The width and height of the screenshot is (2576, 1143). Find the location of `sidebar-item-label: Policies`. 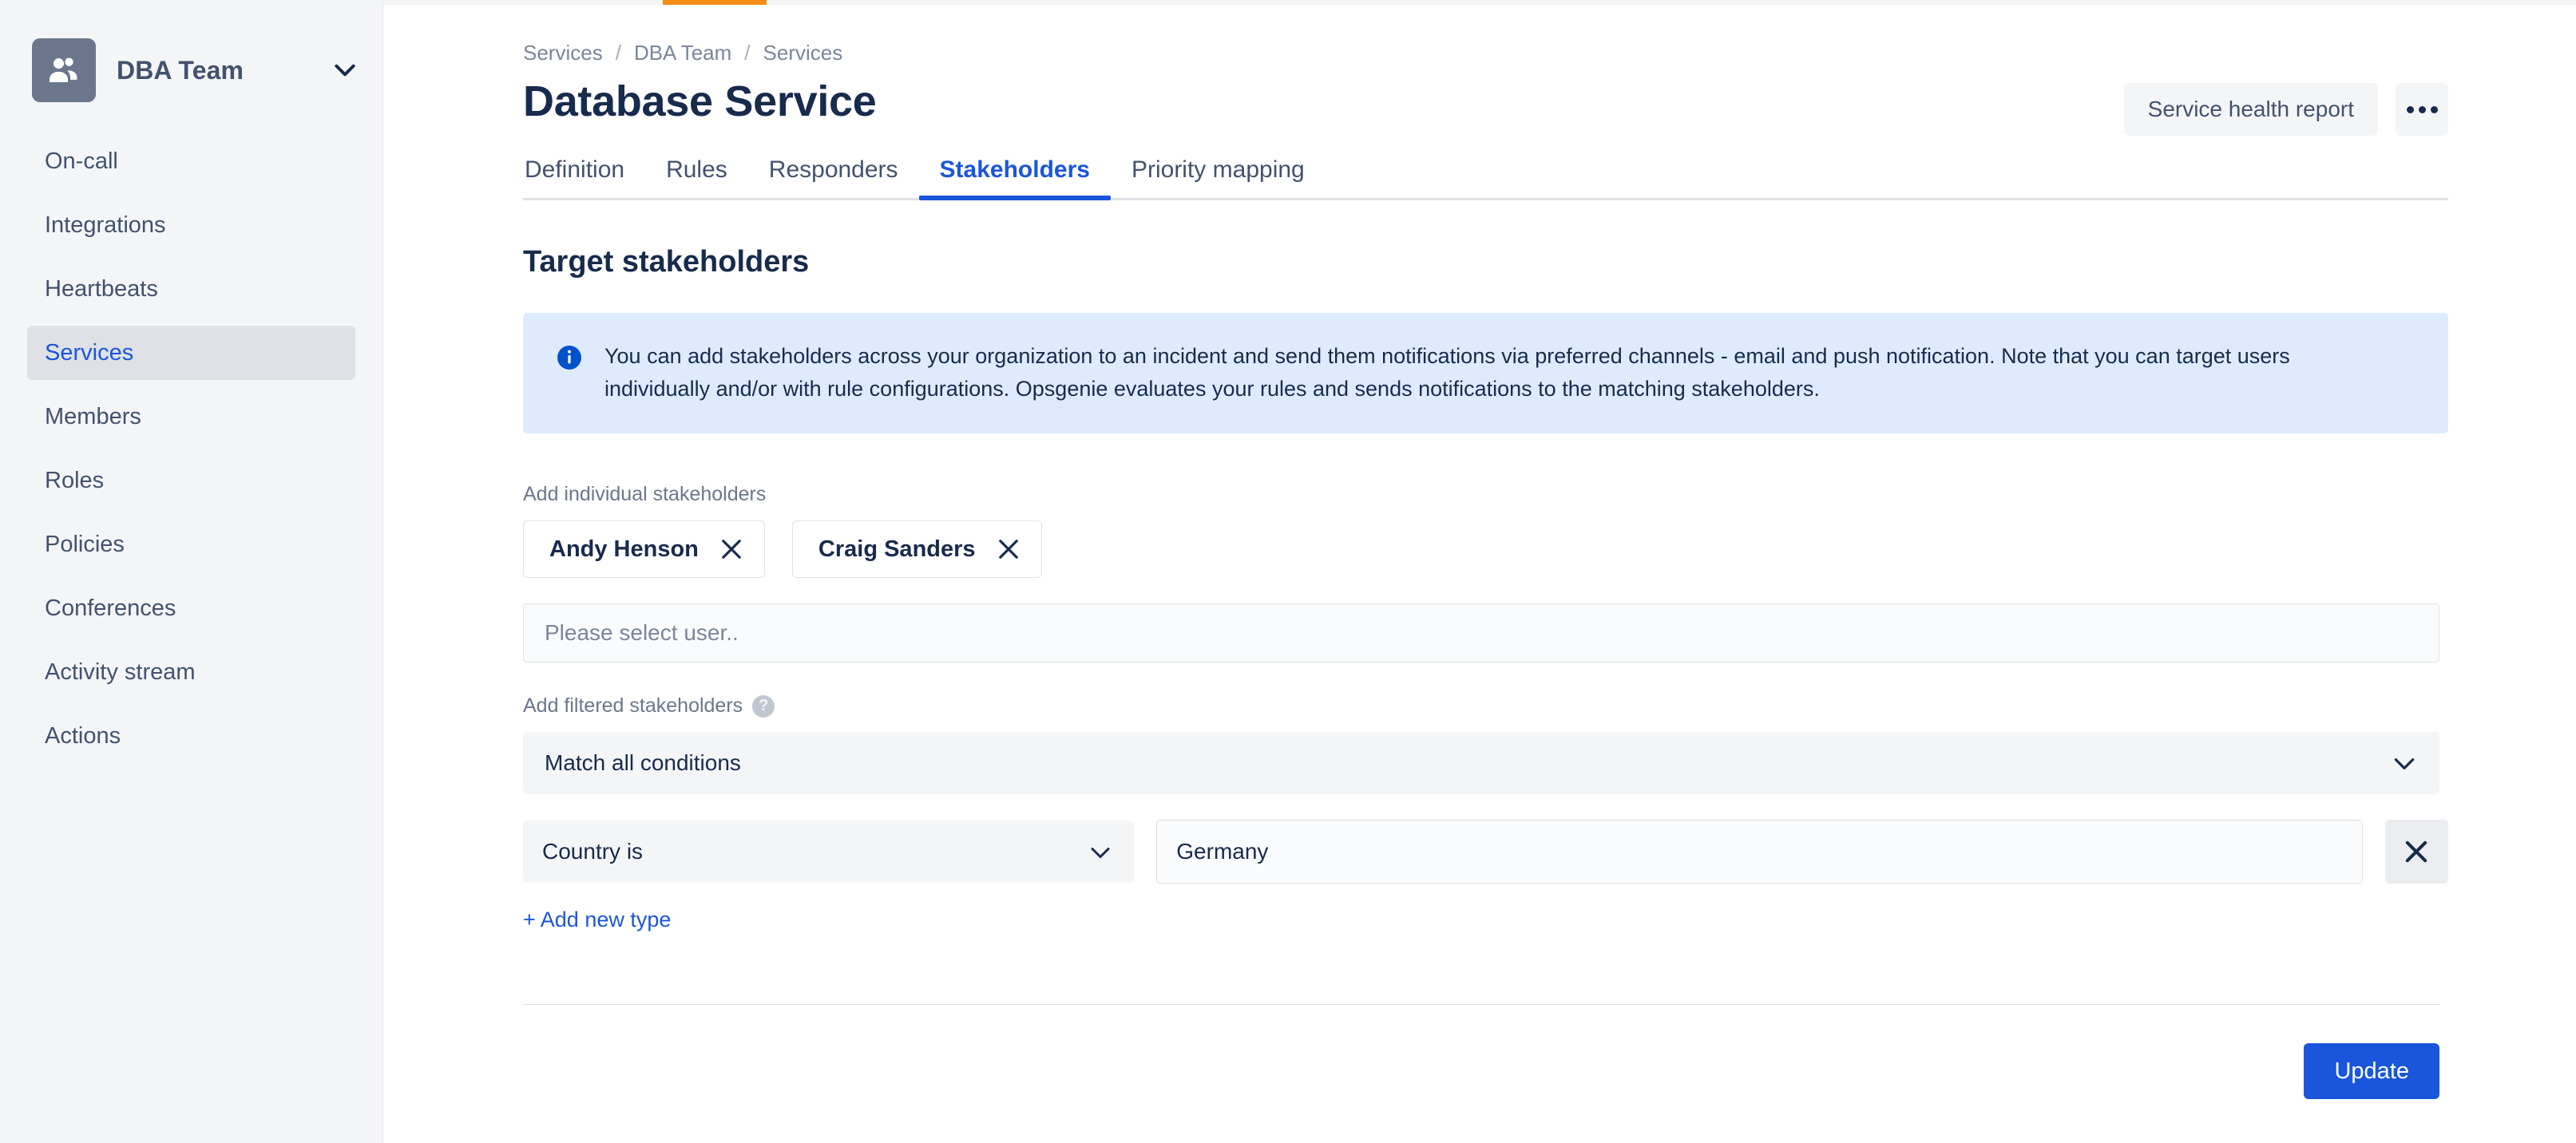

sidebar-item-label: Policies is located at coordinates (85, 544).